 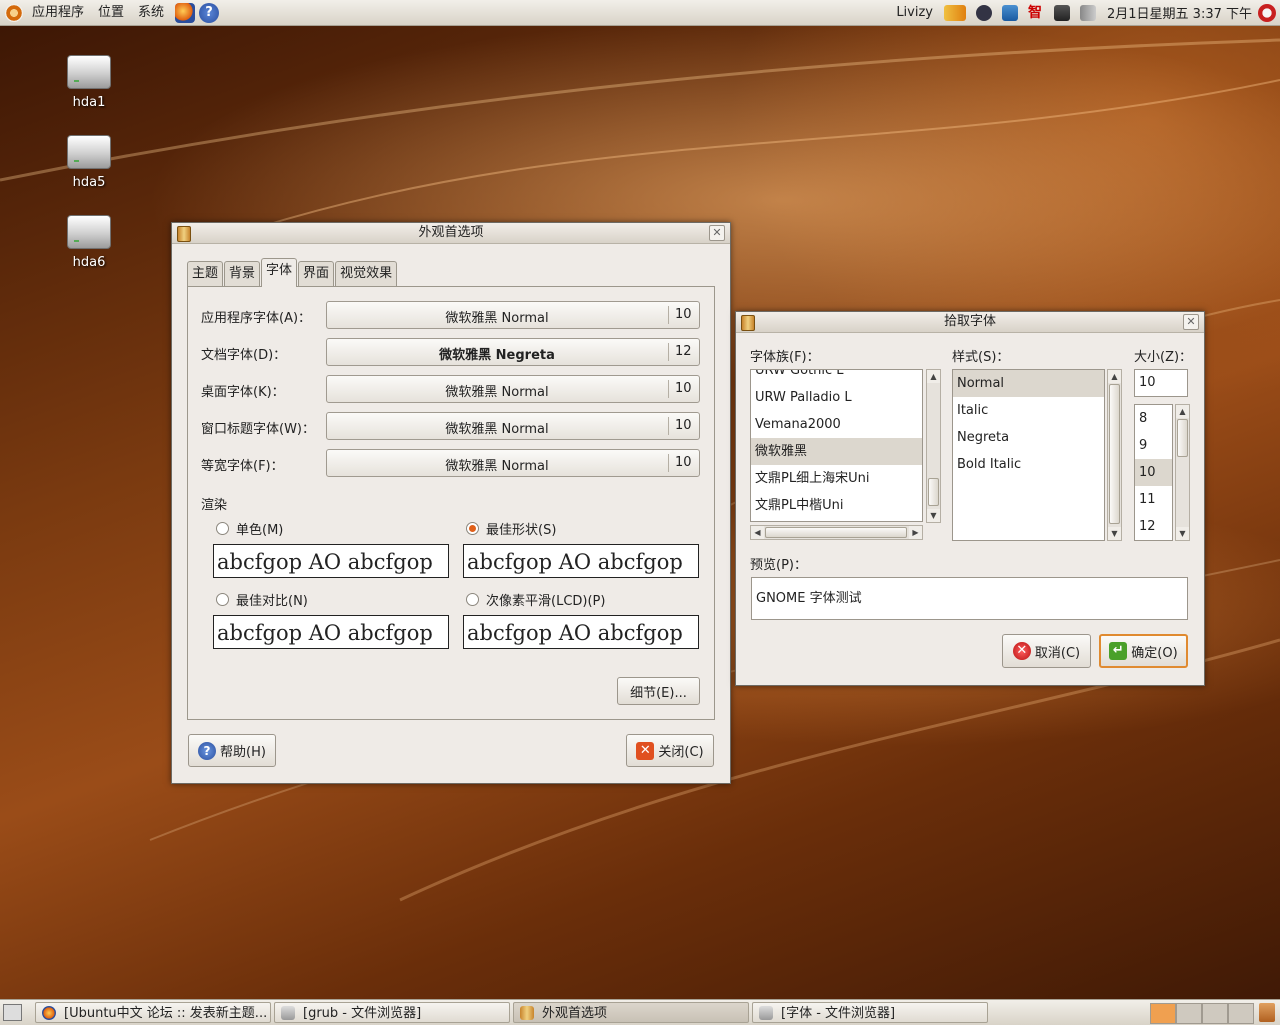 I want to click on list-item: URW Gothic L, so click(x=836, y=377).